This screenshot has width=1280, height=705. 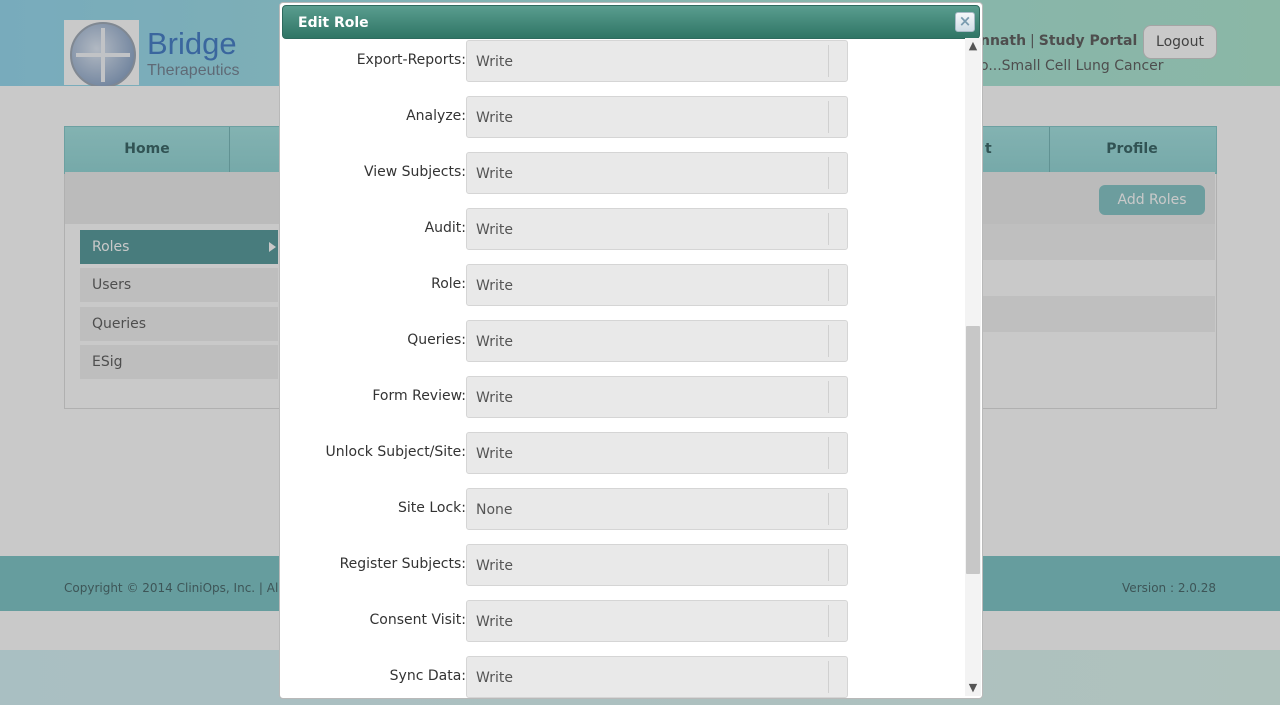 What do you see at coordinates (417, 620) in the screenshot?
I see `field-label: Consent Visit:` at bounding box center [417, 620].